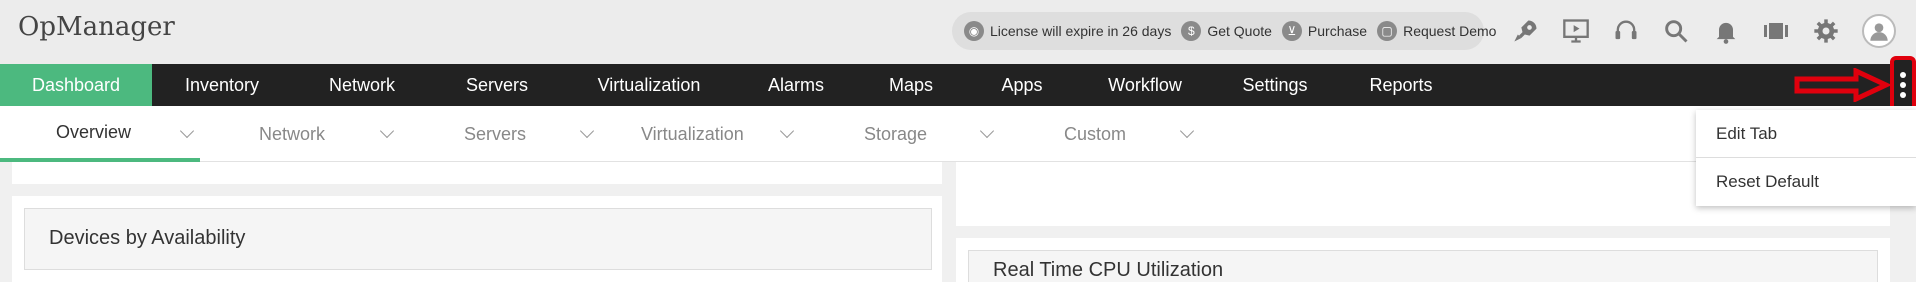 Image resolution: width=1916 pixels, height=282 pixels. What do you see at coordinates (1676, 31) in the screenshot?
I see `search-icon` at bounding box center [1676, 31].